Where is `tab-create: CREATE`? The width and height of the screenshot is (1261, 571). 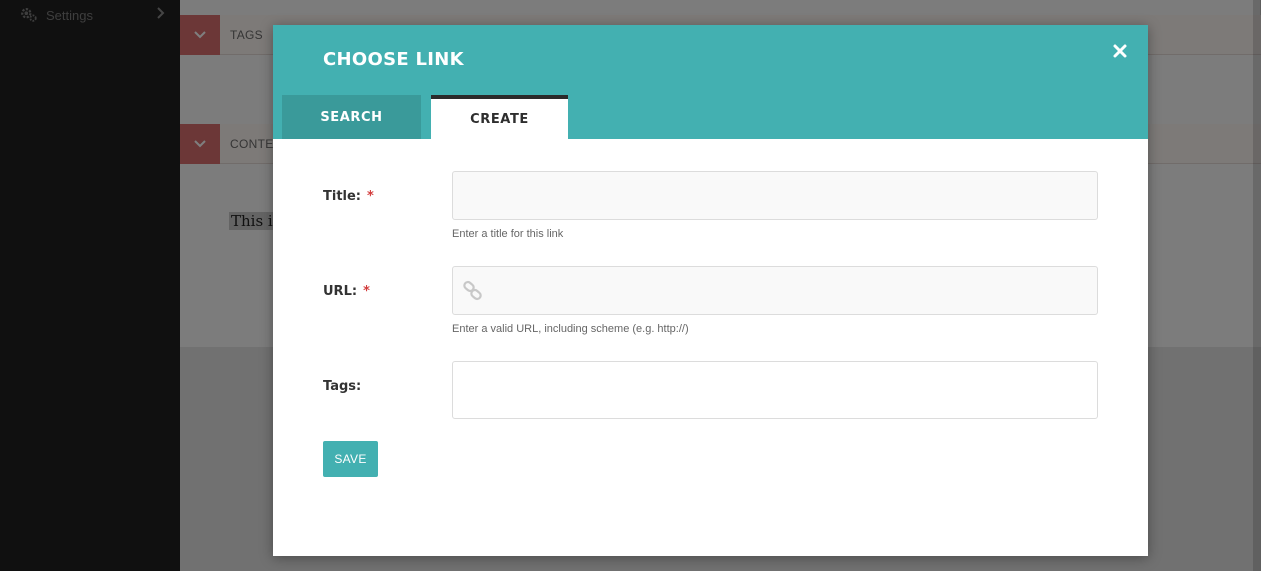 tab-create: CREATE is located at coordinates (499, 117).